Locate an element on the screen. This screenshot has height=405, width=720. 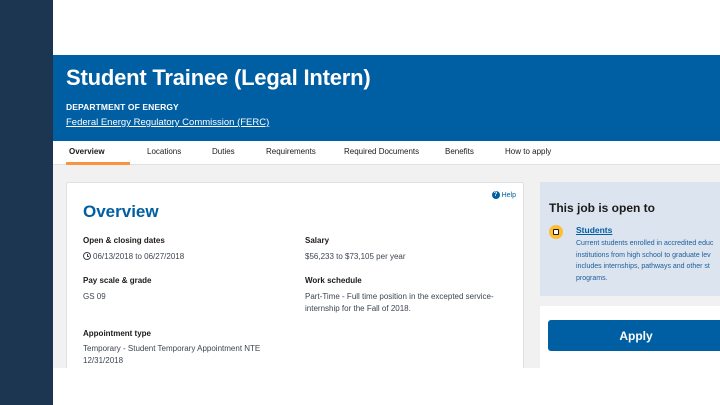
schedule-label: Work schedule is located at coordinates (333, 280).